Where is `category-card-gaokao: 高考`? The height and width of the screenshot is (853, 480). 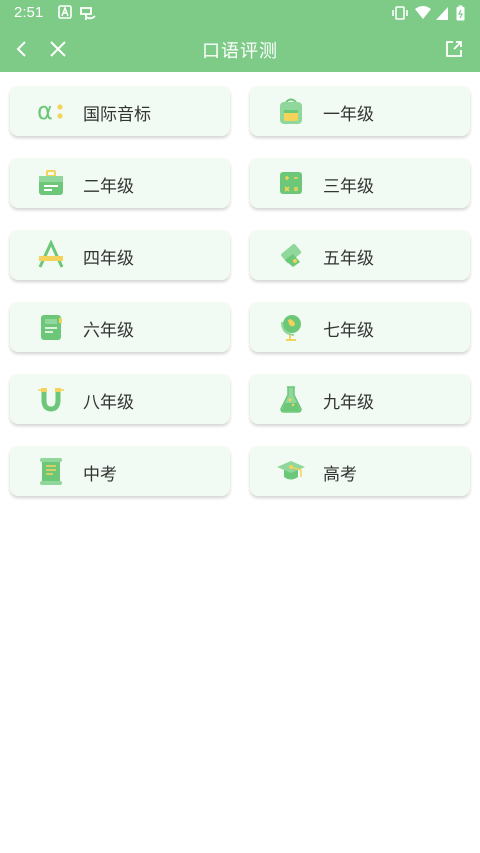 category-card-gaokao: 高考 is located at coordinates (360, 471).